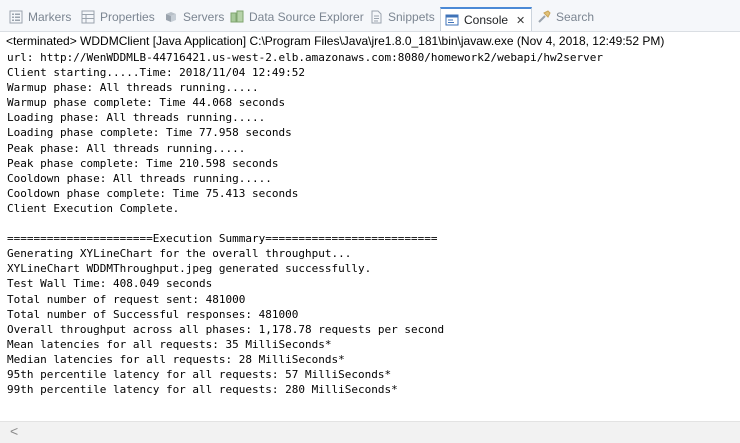 The height and width of the screenshot is (443, 740). What do you see at coordinates (411, 17) in the screenshot?
I see `tab-snippets-label: Snippets` at bounding box center [411, 17].